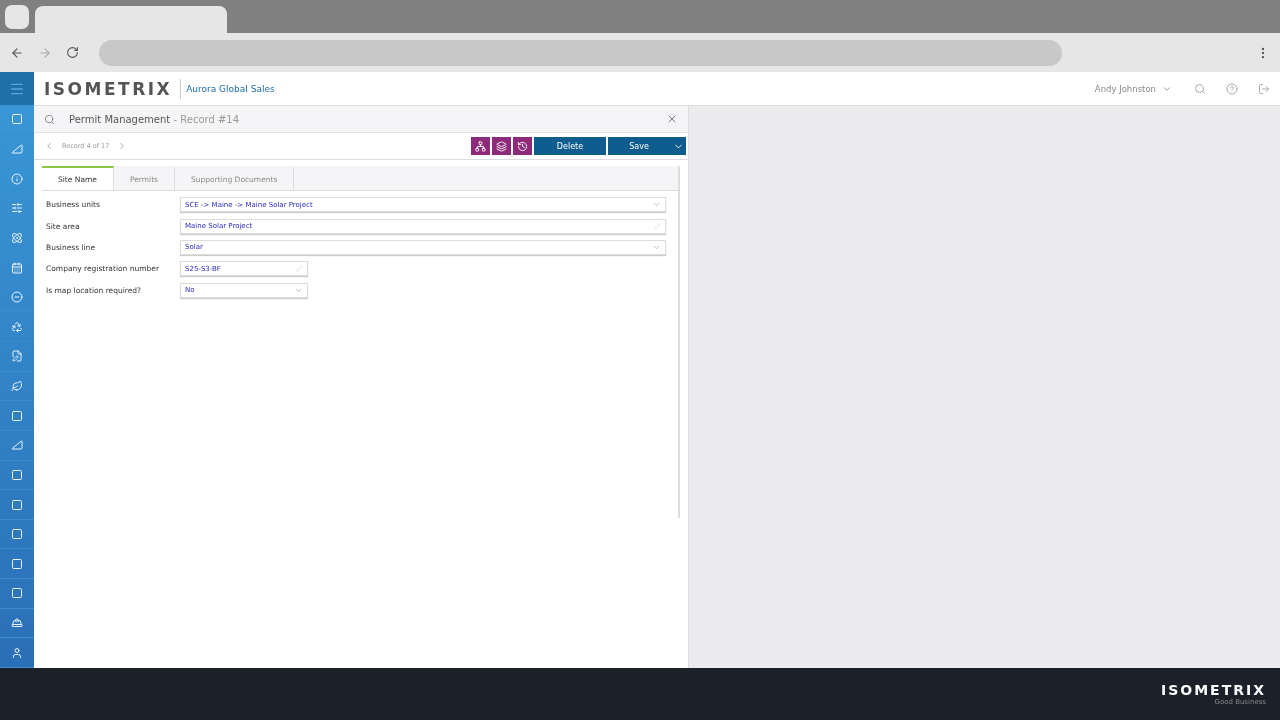  I want to click on help-icon, so click(1232, 88).